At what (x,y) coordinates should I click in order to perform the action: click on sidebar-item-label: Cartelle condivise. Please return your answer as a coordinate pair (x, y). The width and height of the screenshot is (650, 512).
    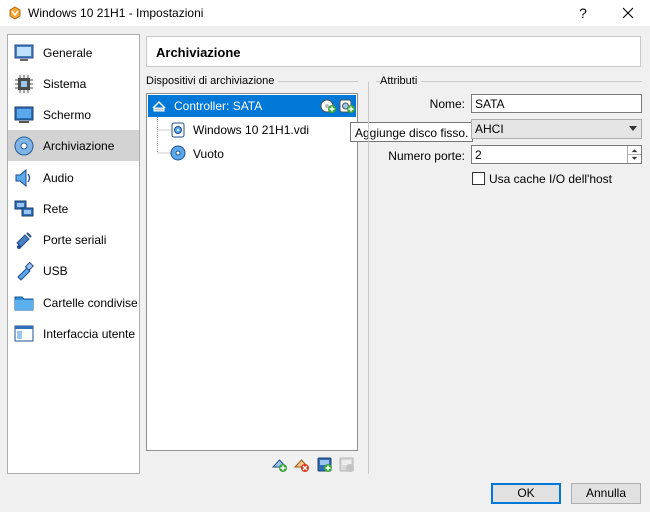
    Looking at the image, I should click on (90, 303).